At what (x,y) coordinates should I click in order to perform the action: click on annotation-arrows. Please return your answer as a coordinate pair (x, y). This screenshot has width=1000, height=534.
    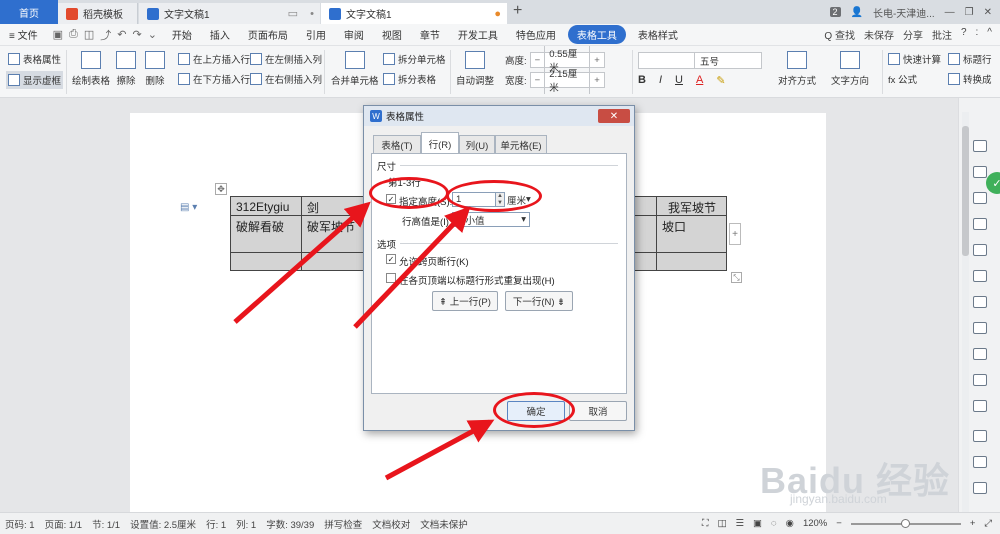
    Looking at the image, I should click on (364, 341).